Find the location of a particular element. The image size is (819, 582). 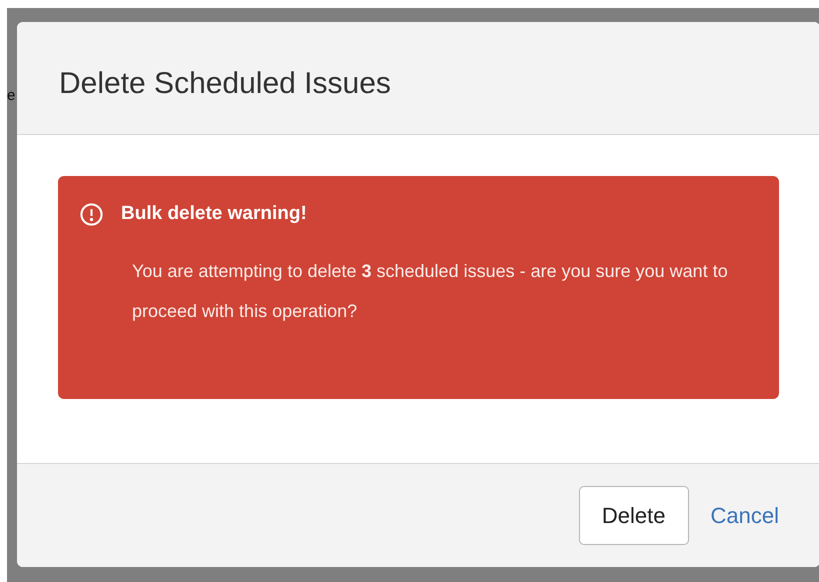

cancel-link: Cancel is located at coordinates (744, 515).